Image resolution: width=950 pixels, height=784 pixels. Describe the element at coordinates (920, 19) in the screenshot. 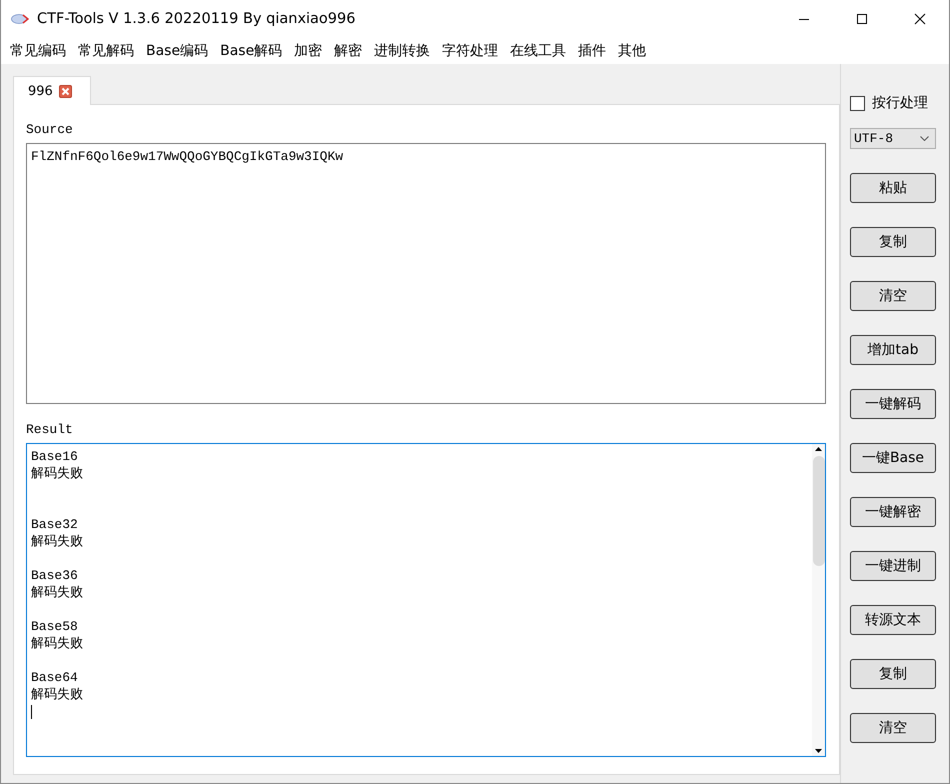

I see `close-icon` at that location.